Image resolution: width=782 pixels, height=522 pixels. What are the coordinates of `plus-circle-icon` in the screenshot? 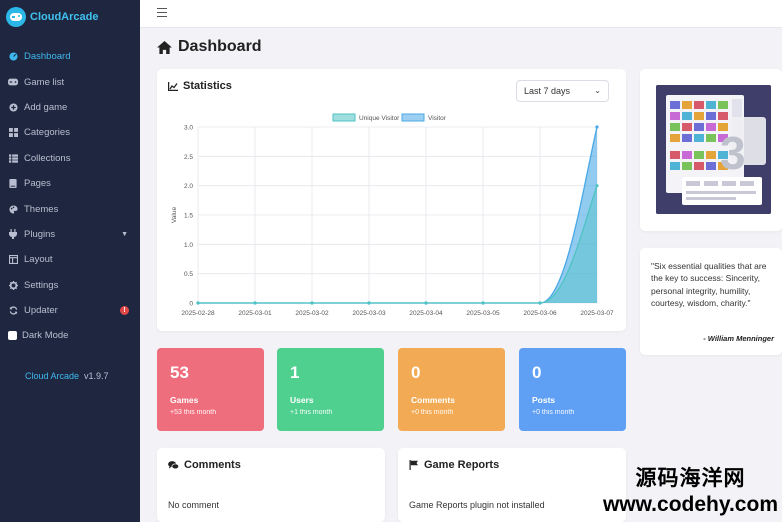 It's located at (13, 107).